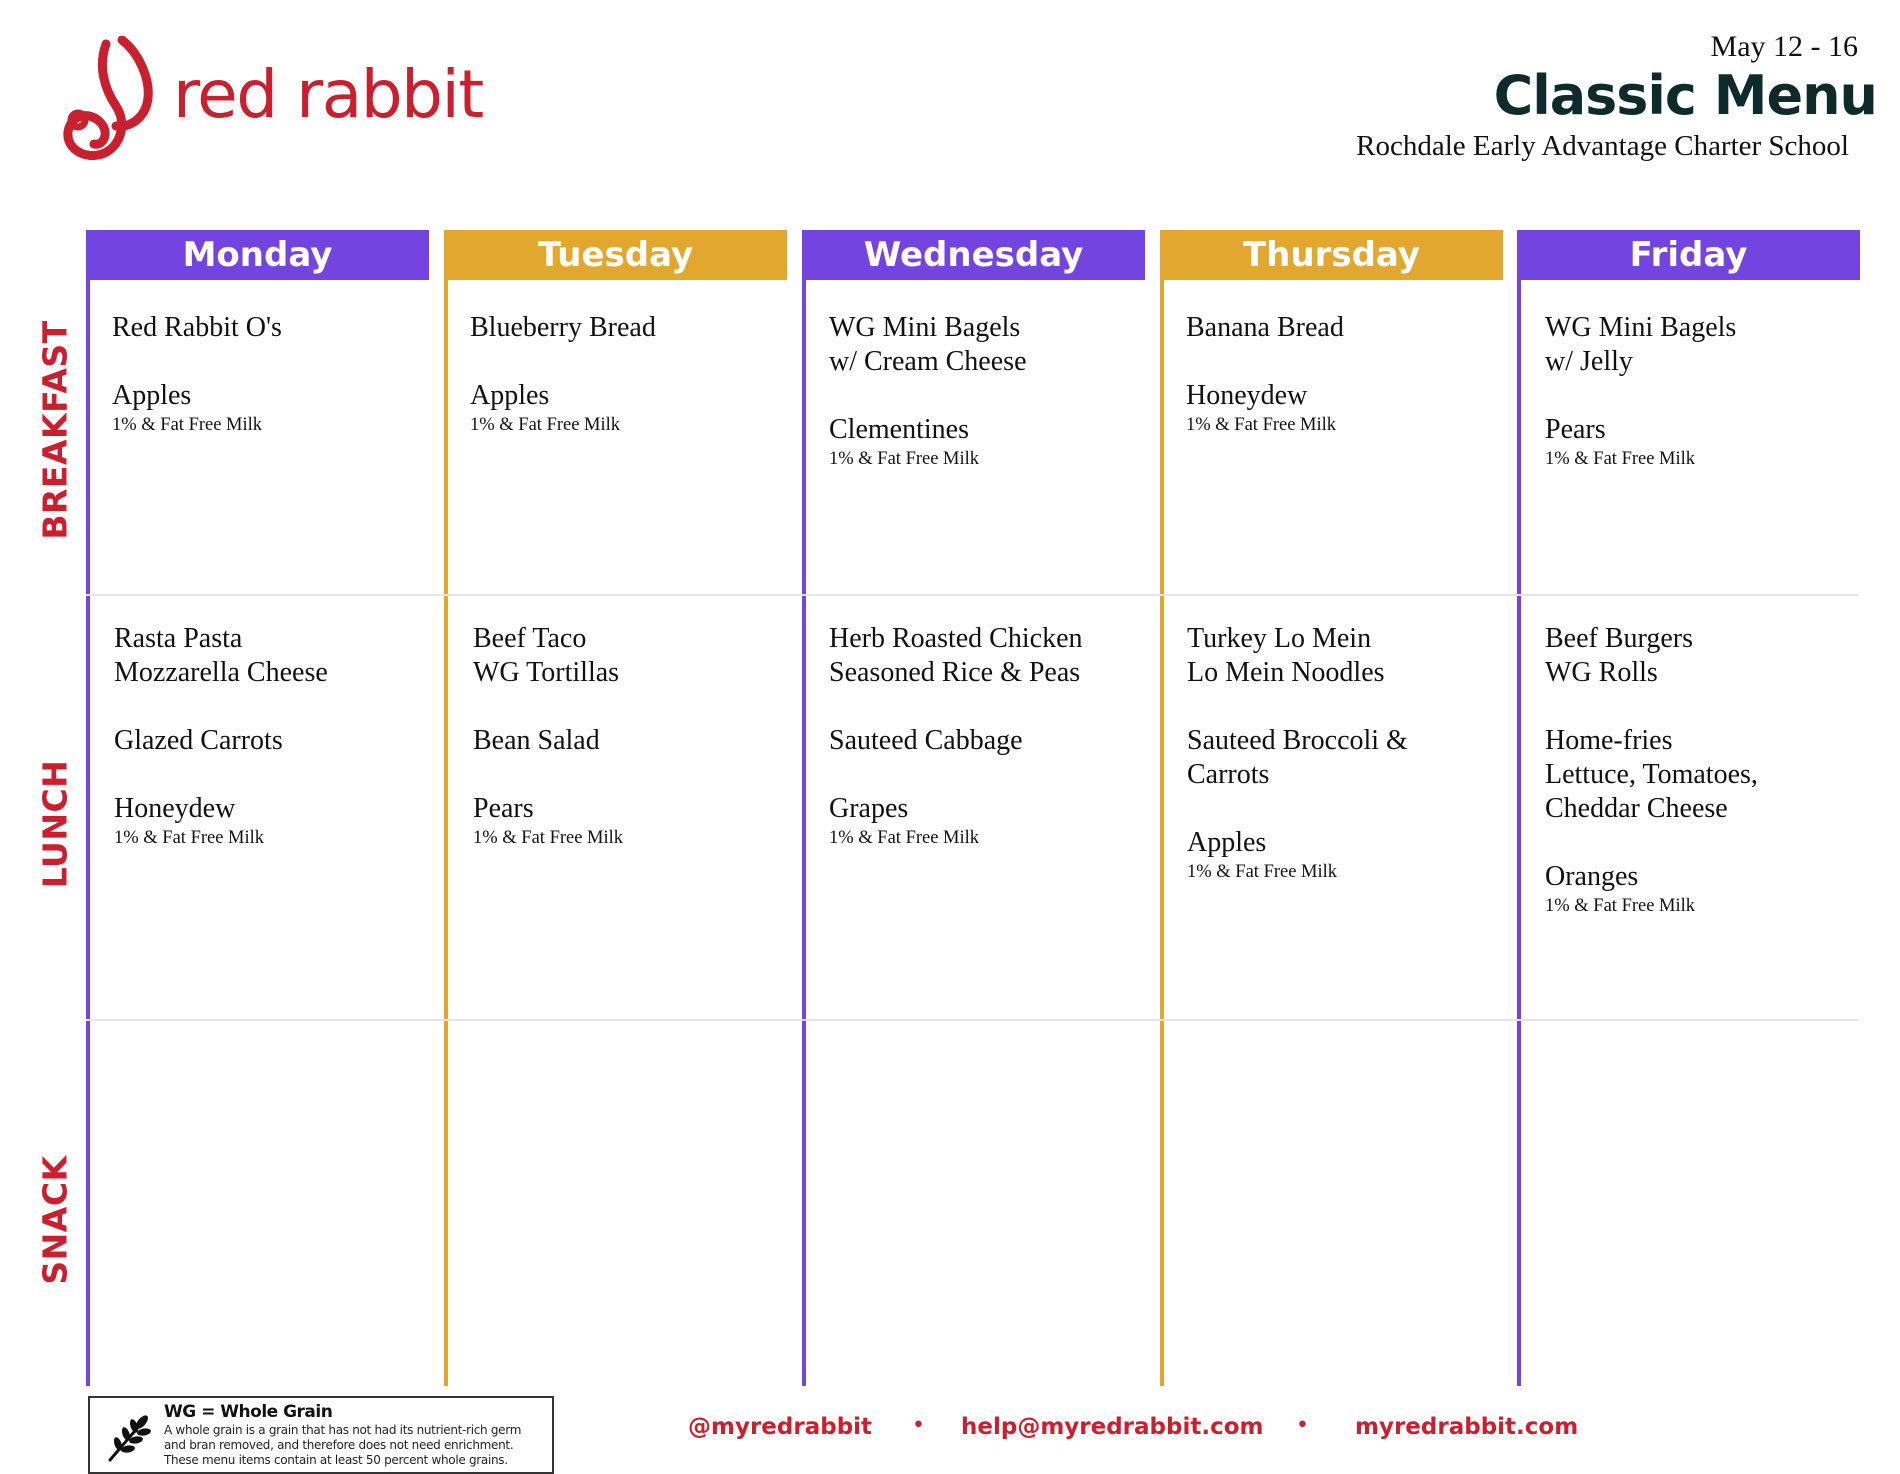  What do you see at coordinates (1346, 374) in the screenshot?
I see `breakfast-cell-thursday: Banana Bread Honeydew 1% & Fat Free Milk` at bounding box center [1346, 374].